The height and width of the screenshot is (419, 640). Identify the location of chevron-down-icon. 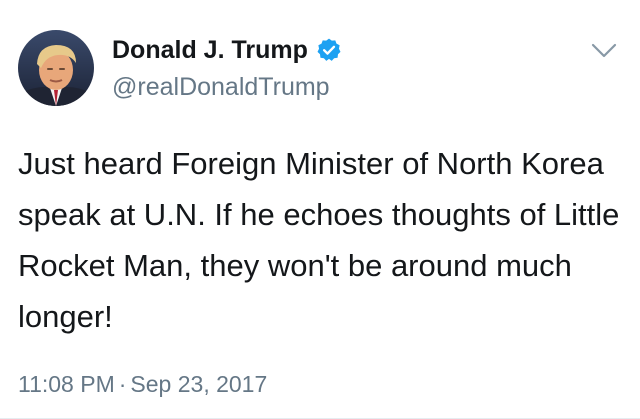
(604, 51).